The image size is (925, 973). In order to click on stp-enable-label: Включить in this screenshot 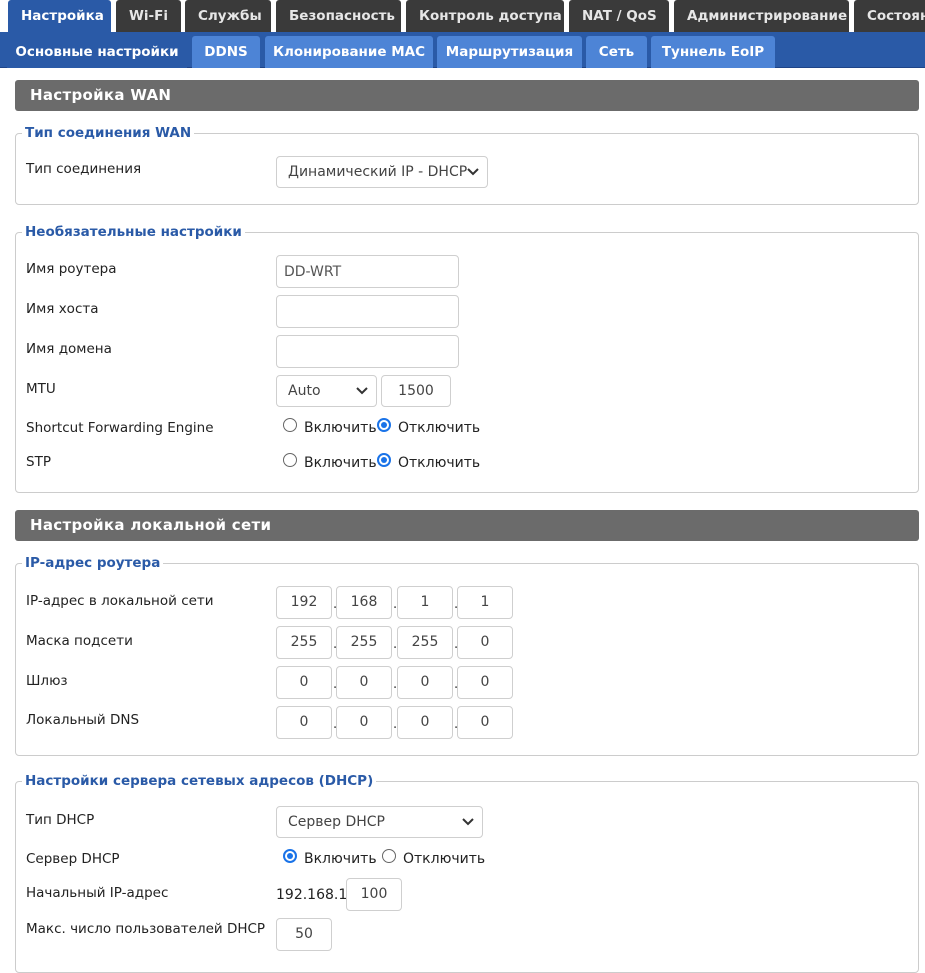, I will do `click(340, 463)`.